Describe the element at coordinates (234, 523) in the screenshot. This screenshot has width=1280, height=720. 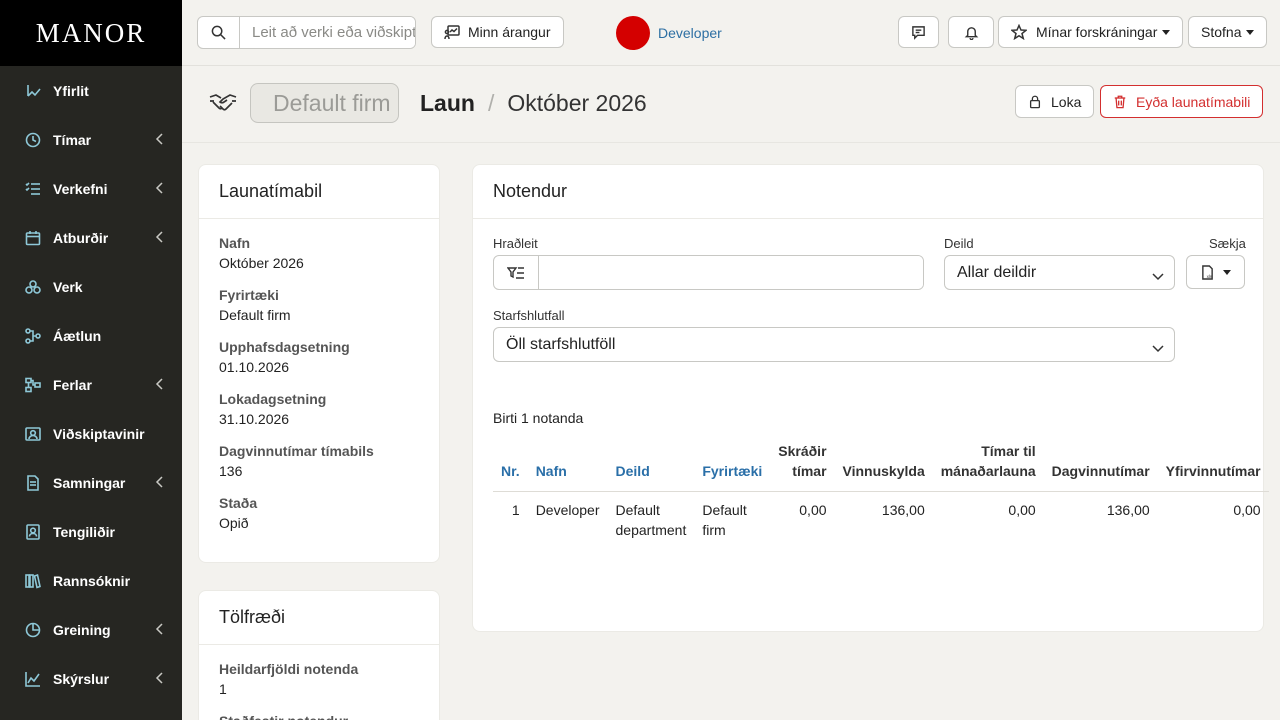
I see `field-value: Opið` at that location.